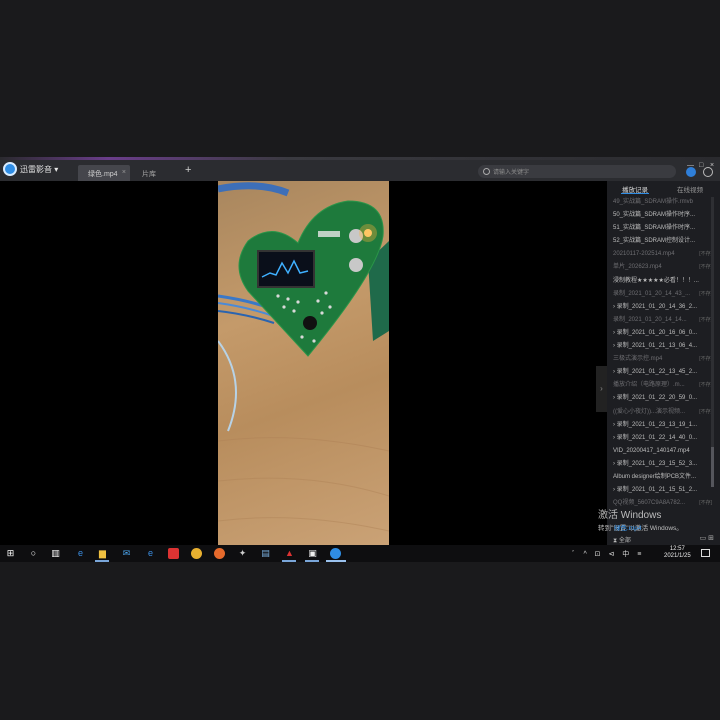 The image size is (720, 720). I want to click on tab-current-video: 绿色.mp4 ×, so click(104, 173).